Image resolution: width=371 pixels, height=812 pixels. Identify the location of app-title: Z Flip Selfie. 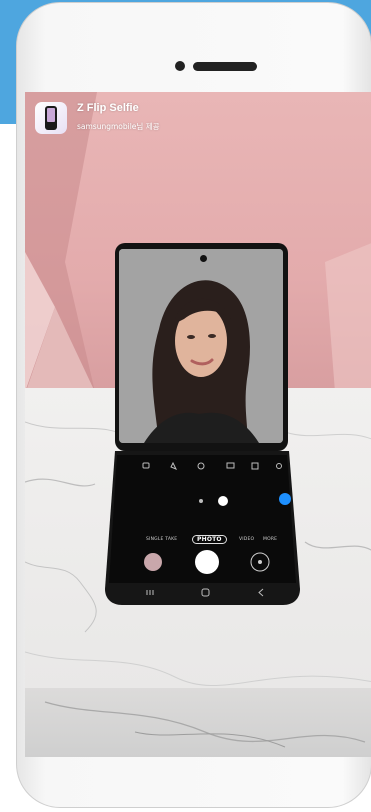
(108, 108).